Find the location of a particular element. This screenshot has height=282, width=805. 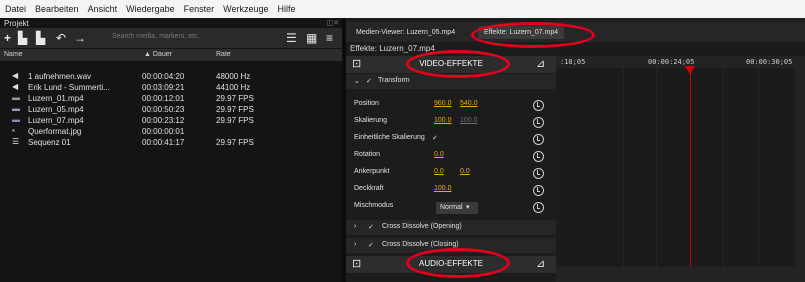

property-blend-mode: Mischmodus Normal ▾ is located at coordinates (451, 207).